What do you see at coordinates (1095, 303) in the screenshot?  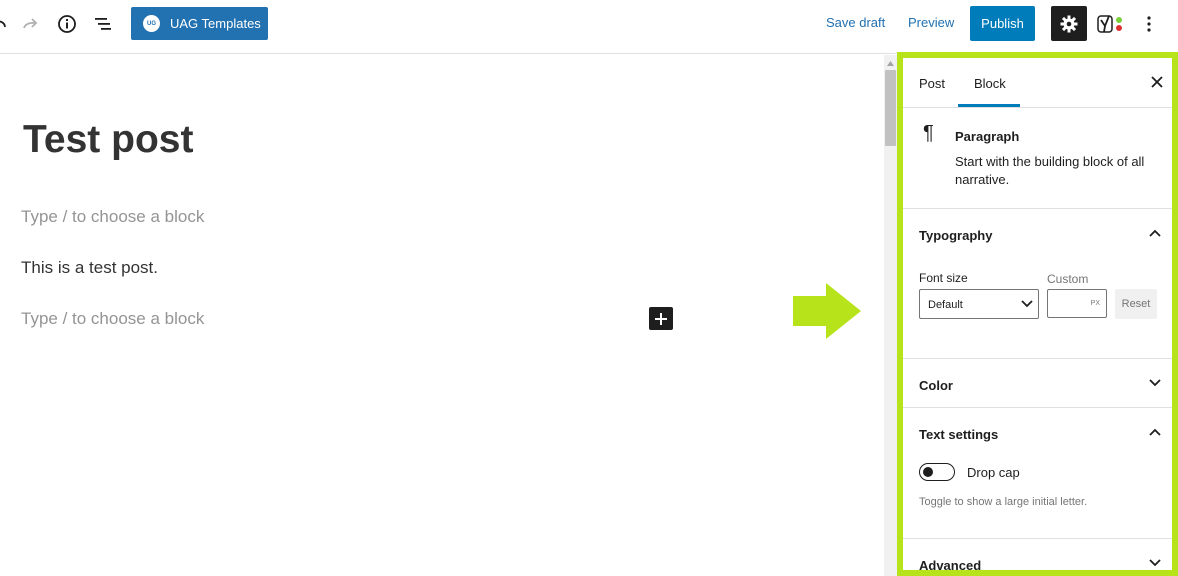 I see `unit-label: PX` at bounding box center [1095, 303].